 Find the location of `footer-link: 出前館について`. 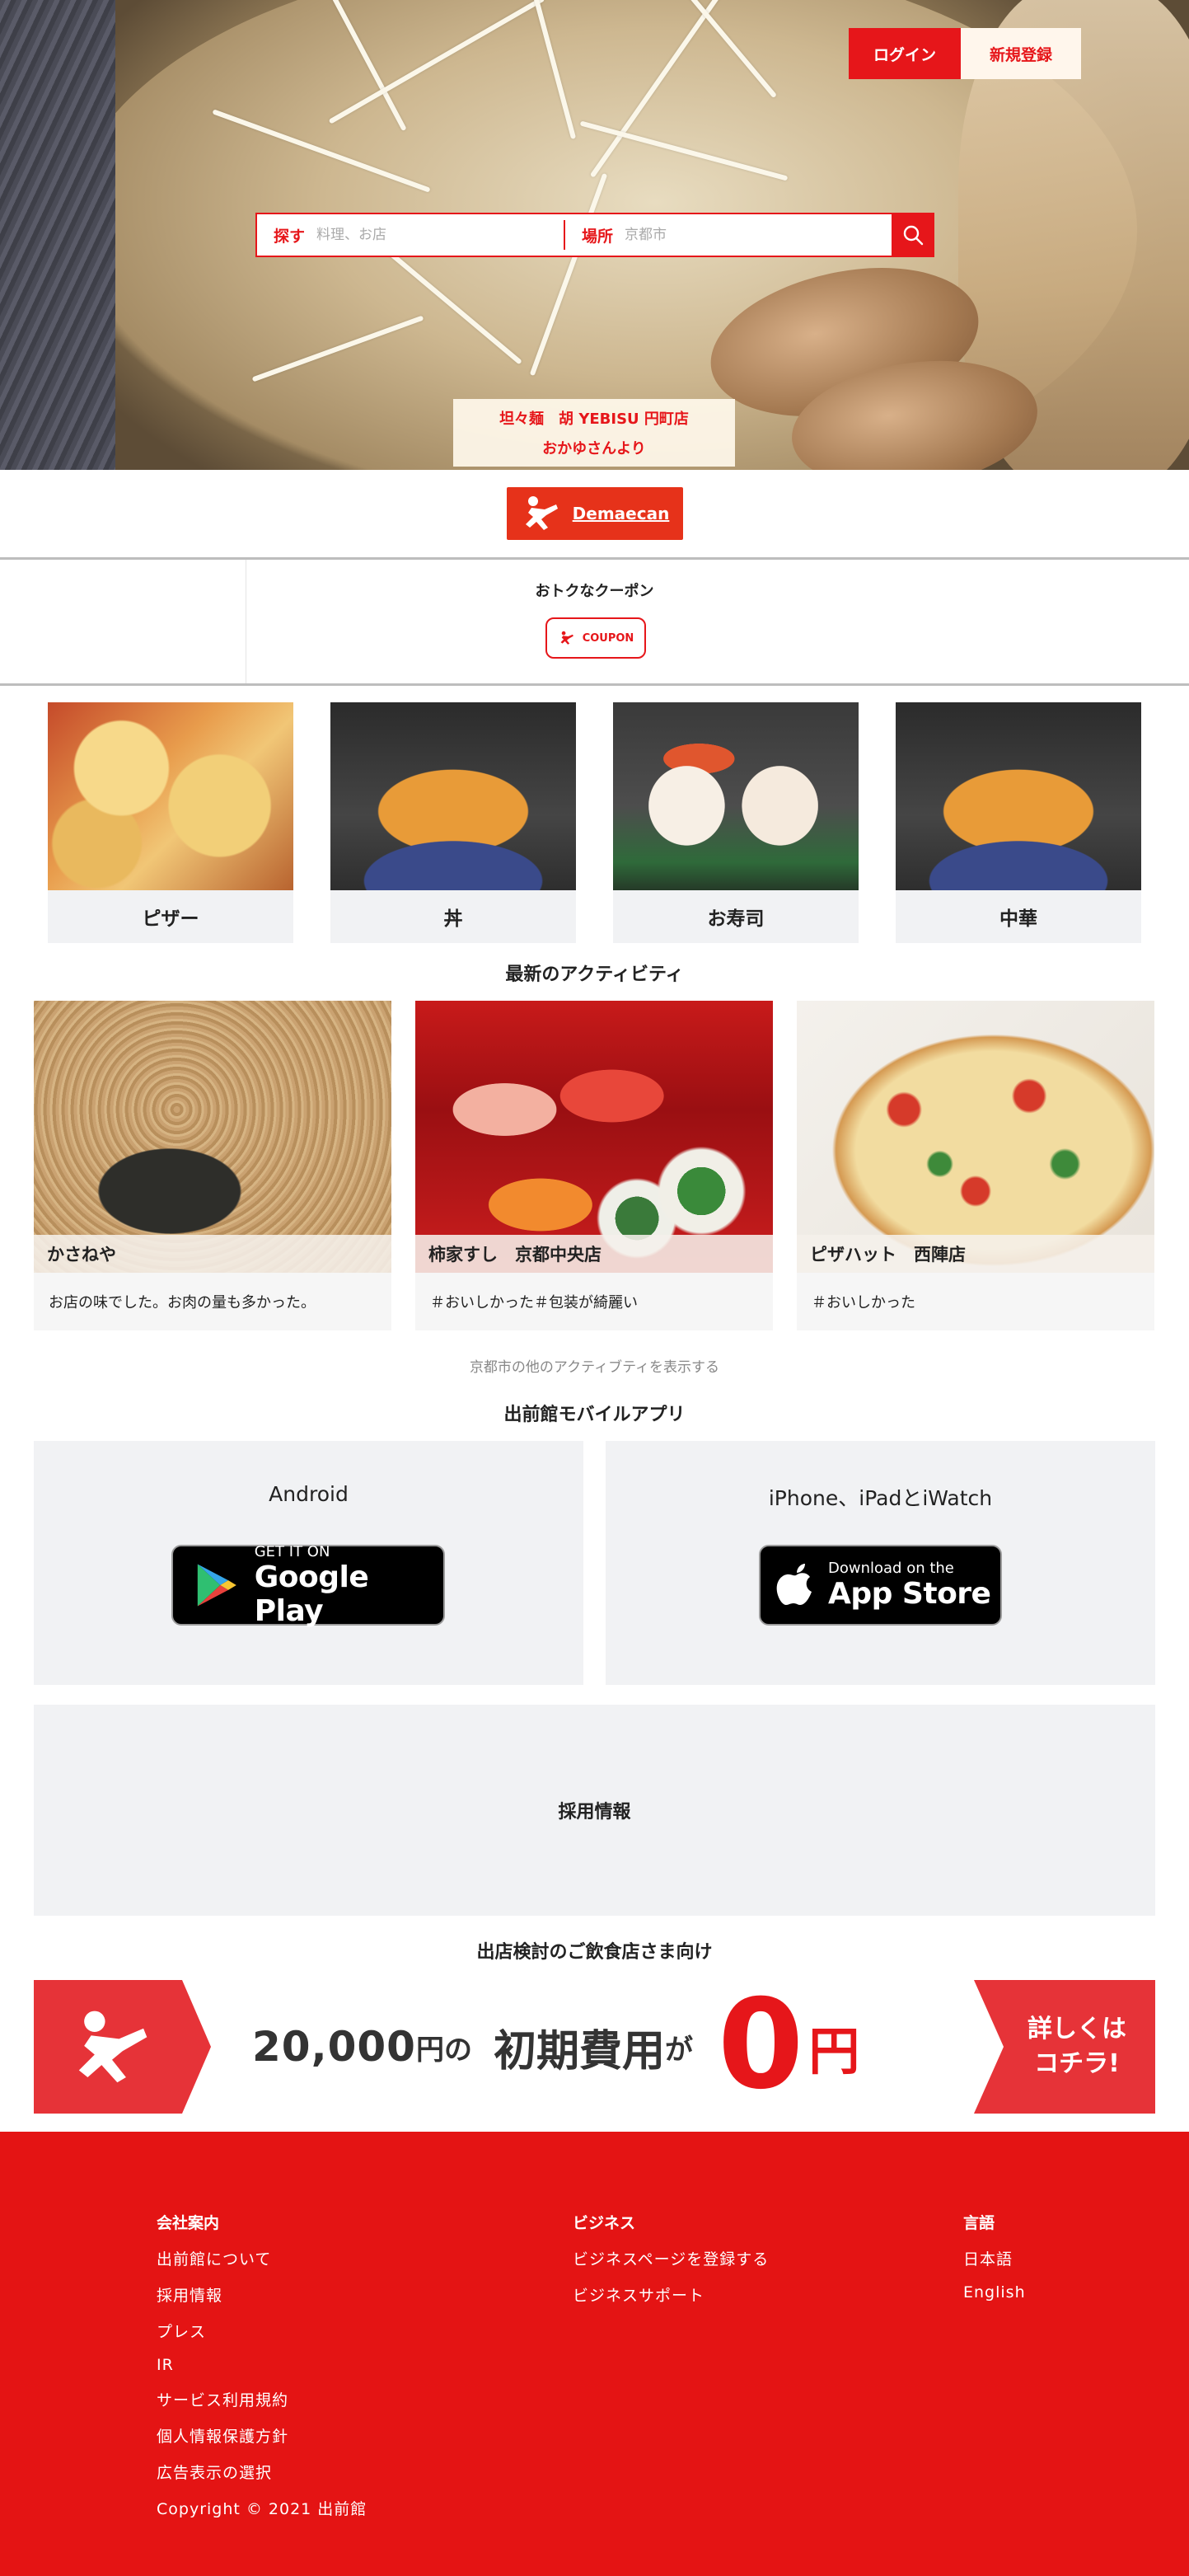

footer-link: 出前館について is located at coordinates (262, 2258).